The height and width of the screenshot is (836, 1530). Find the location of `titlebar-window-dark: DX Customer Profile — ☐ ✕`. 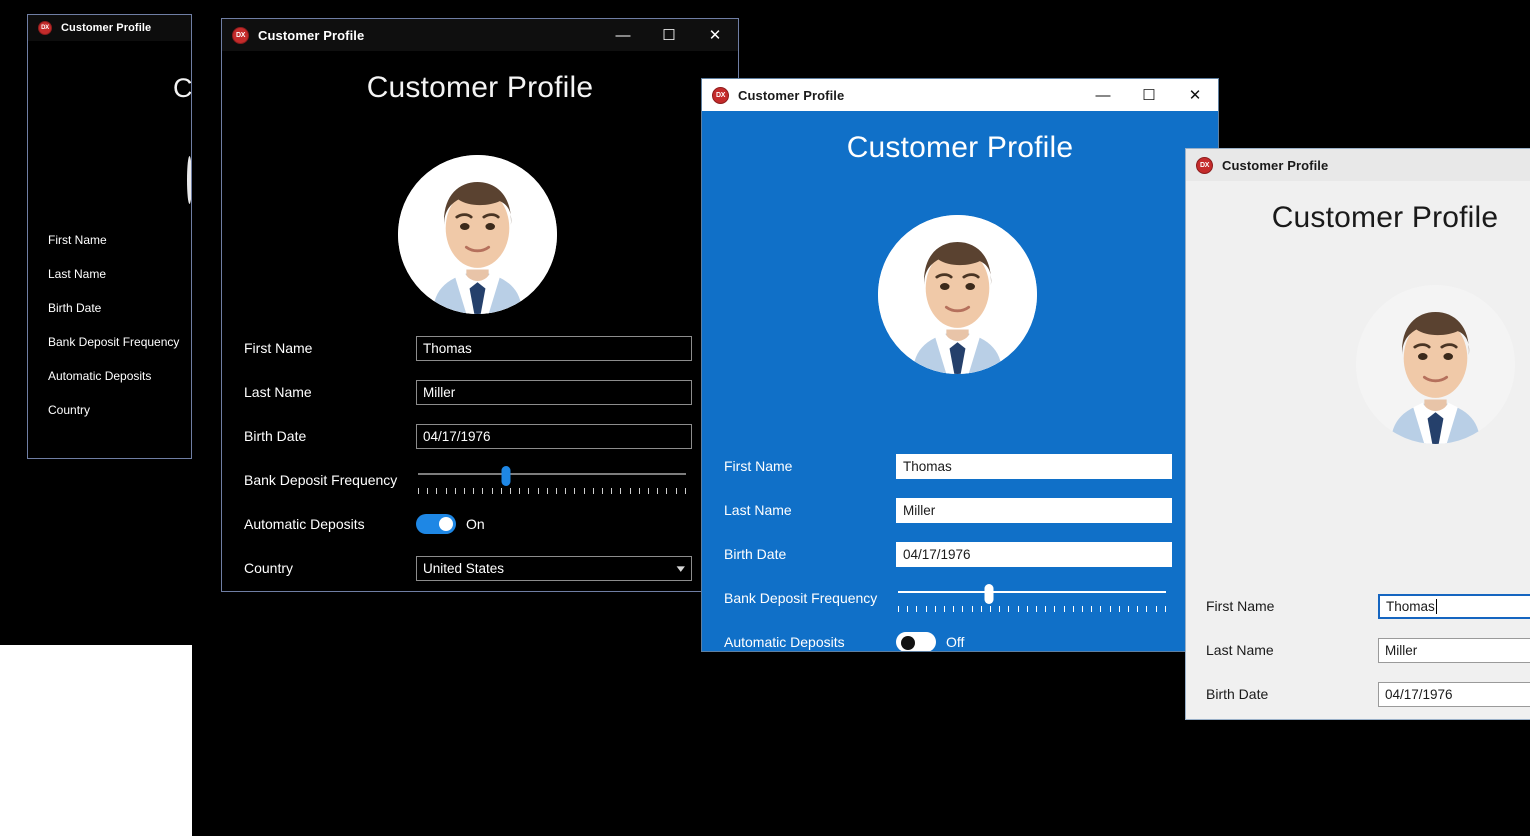

titlebar-window-dark: DX Customer Profile — ☐ ✕ is located at coordinates (480, 35).